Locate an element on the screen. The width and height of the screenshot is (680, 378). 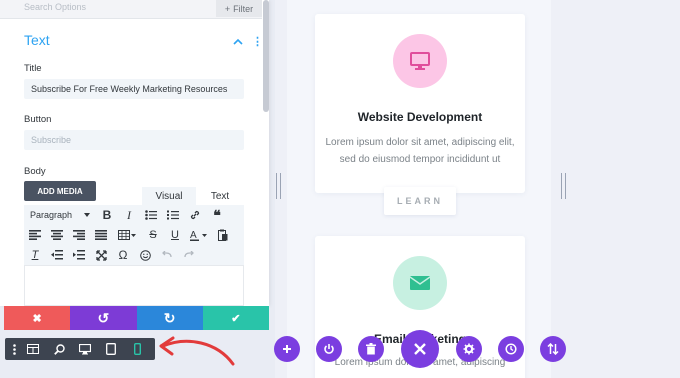
filter-button: + Filter is located at coordinates (239, 8).